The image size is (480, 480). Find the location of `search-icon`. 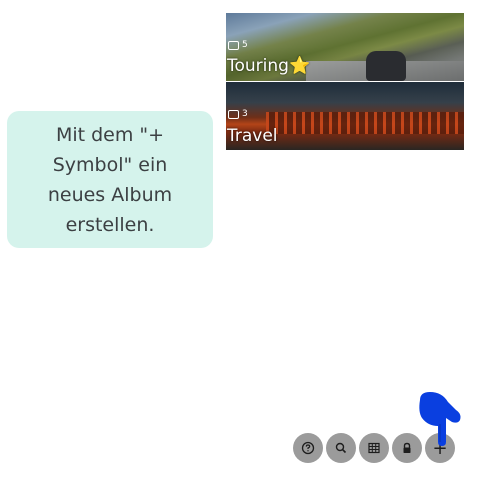

search-icon is located at coordinates (341, 448).